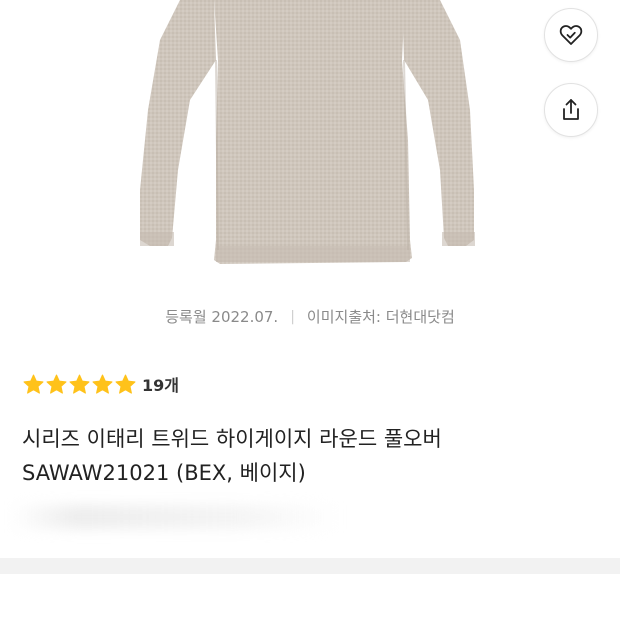 The width and height of the screenshot is (620, 620). I want to click on product-title-line1: 시리즈 이태리 트위드 하이게이지 라운드 풀오버, so click(232, 439).